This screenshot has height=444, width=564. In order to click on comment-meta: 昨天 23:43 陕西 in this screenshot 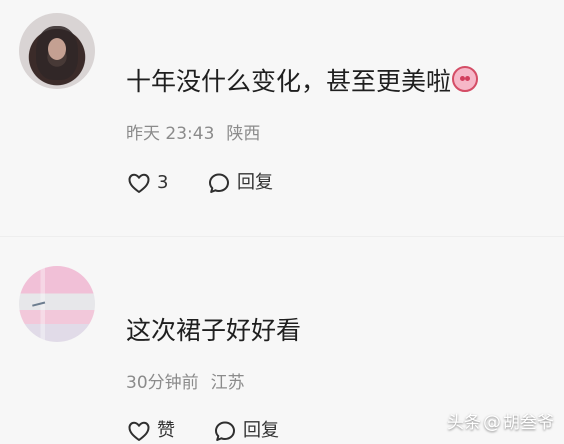, I will do `click(193, 134)`.